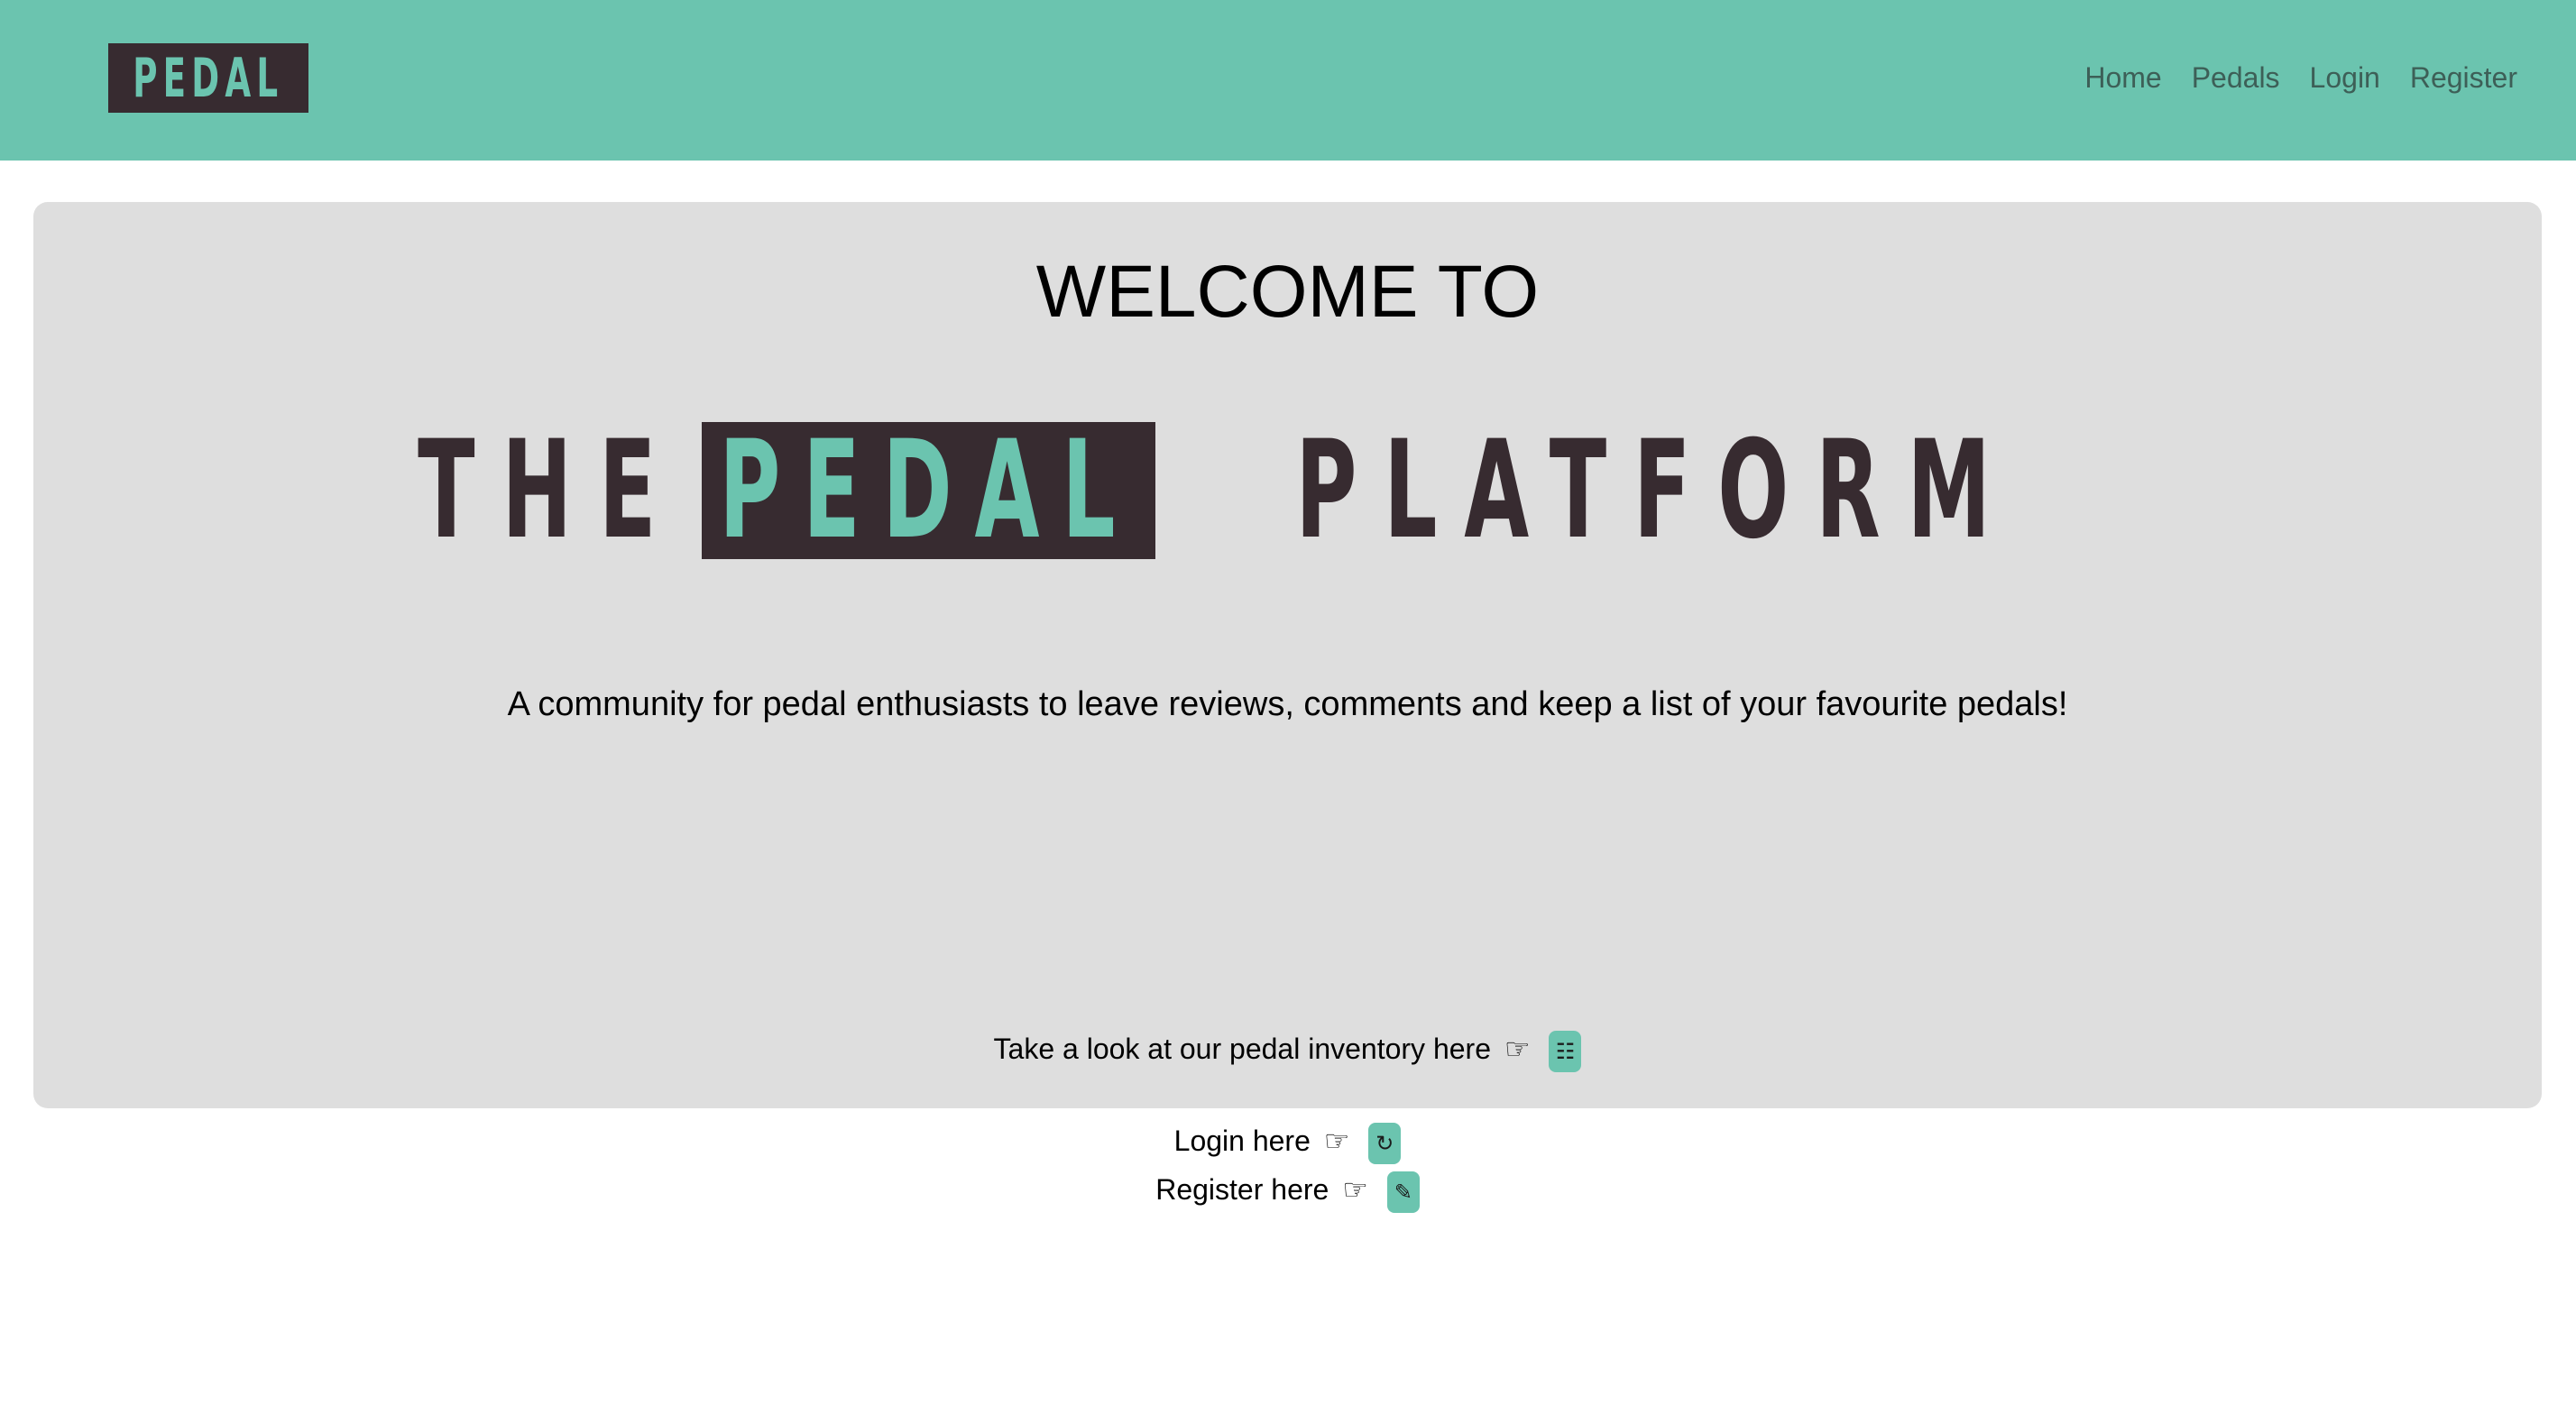 The image size is (2576, 1414). Describe the element at coordinates (2300, 78) in the screenshot. I see `nav-links: Home Pedals Login Register` at that location.